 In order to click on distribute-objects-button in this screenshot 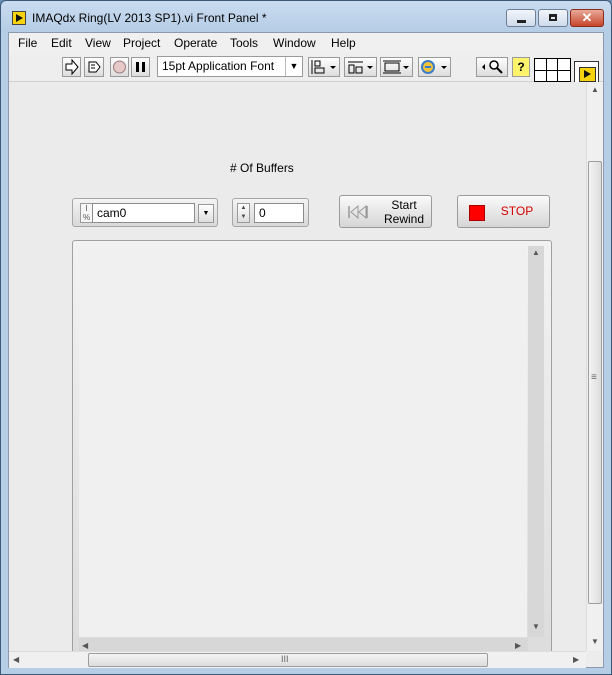, I will do `click(360, 67)`.